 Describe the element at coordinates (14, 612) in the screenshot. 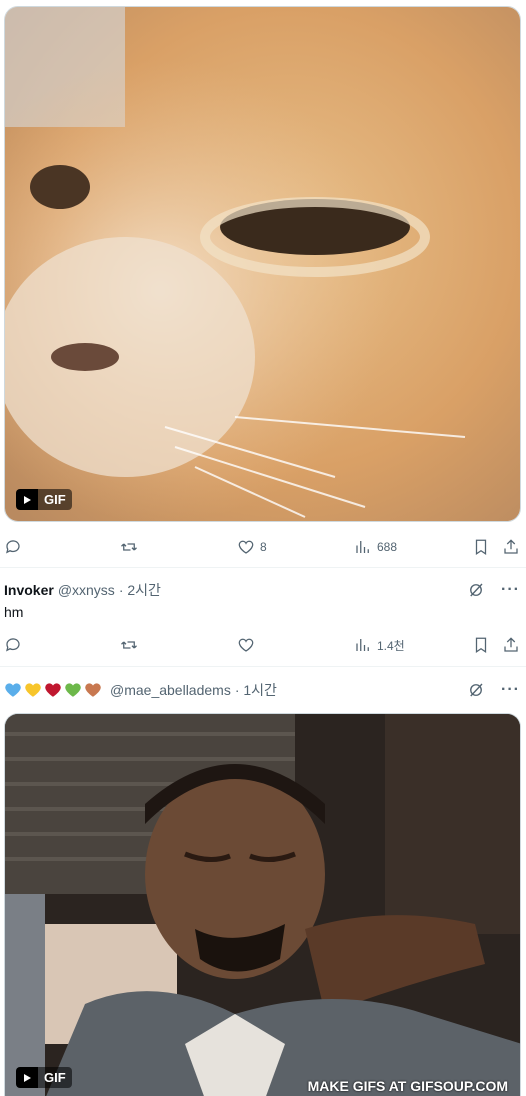

I see `tweet-text: hm` at that location.